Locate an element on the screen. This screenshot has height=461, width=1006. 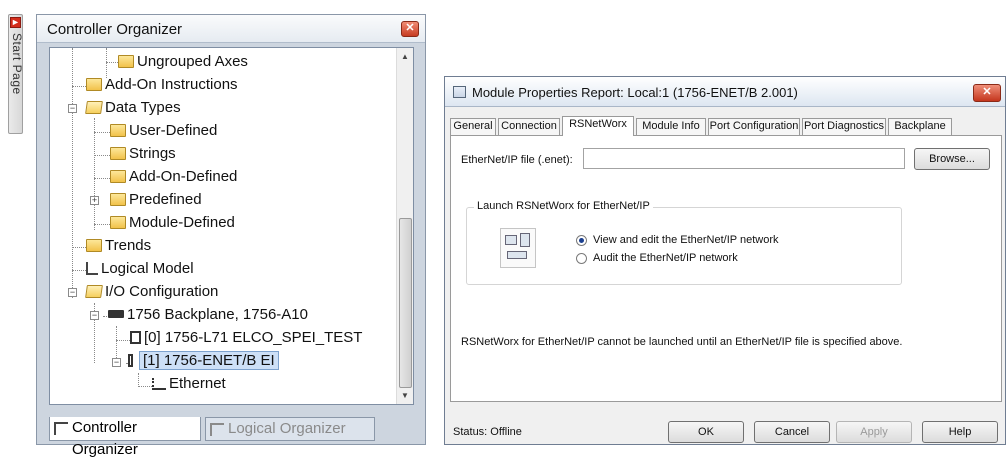
ok-button: OK is located at coordinates (706, 432).